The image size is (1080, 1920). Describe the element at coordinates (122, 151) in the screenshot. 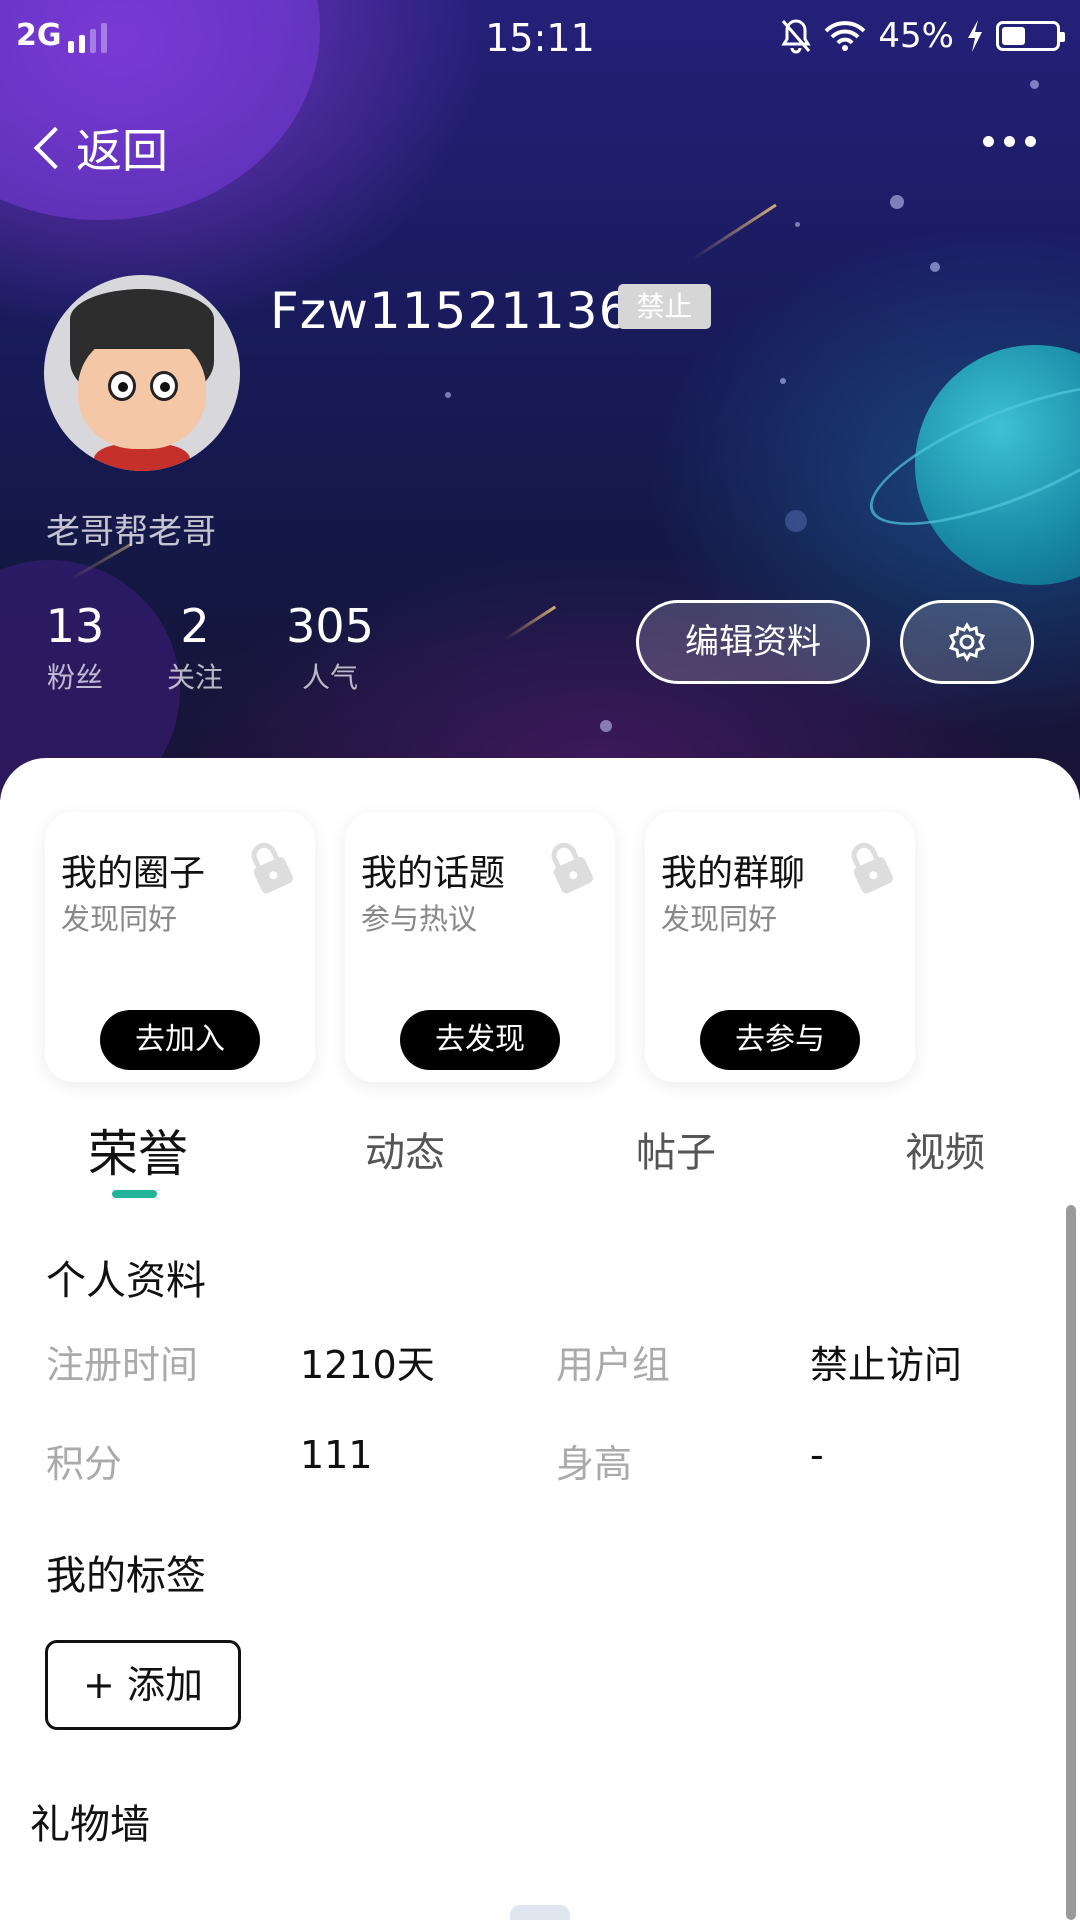

I see `back-label: 返回` at that location.